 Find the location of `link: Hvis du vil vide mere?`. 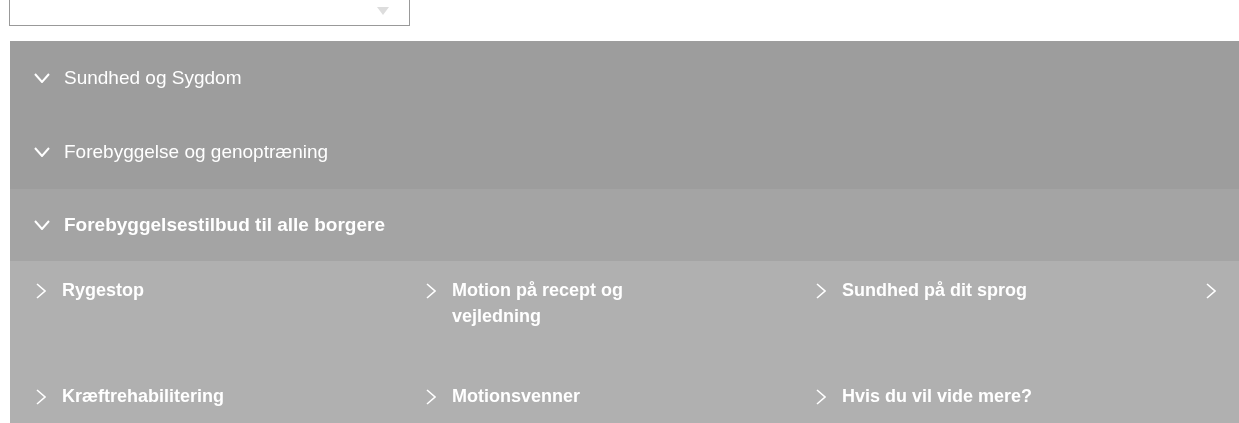

link: Hvis du vil vide mere? is located at coordinates (972, 396).